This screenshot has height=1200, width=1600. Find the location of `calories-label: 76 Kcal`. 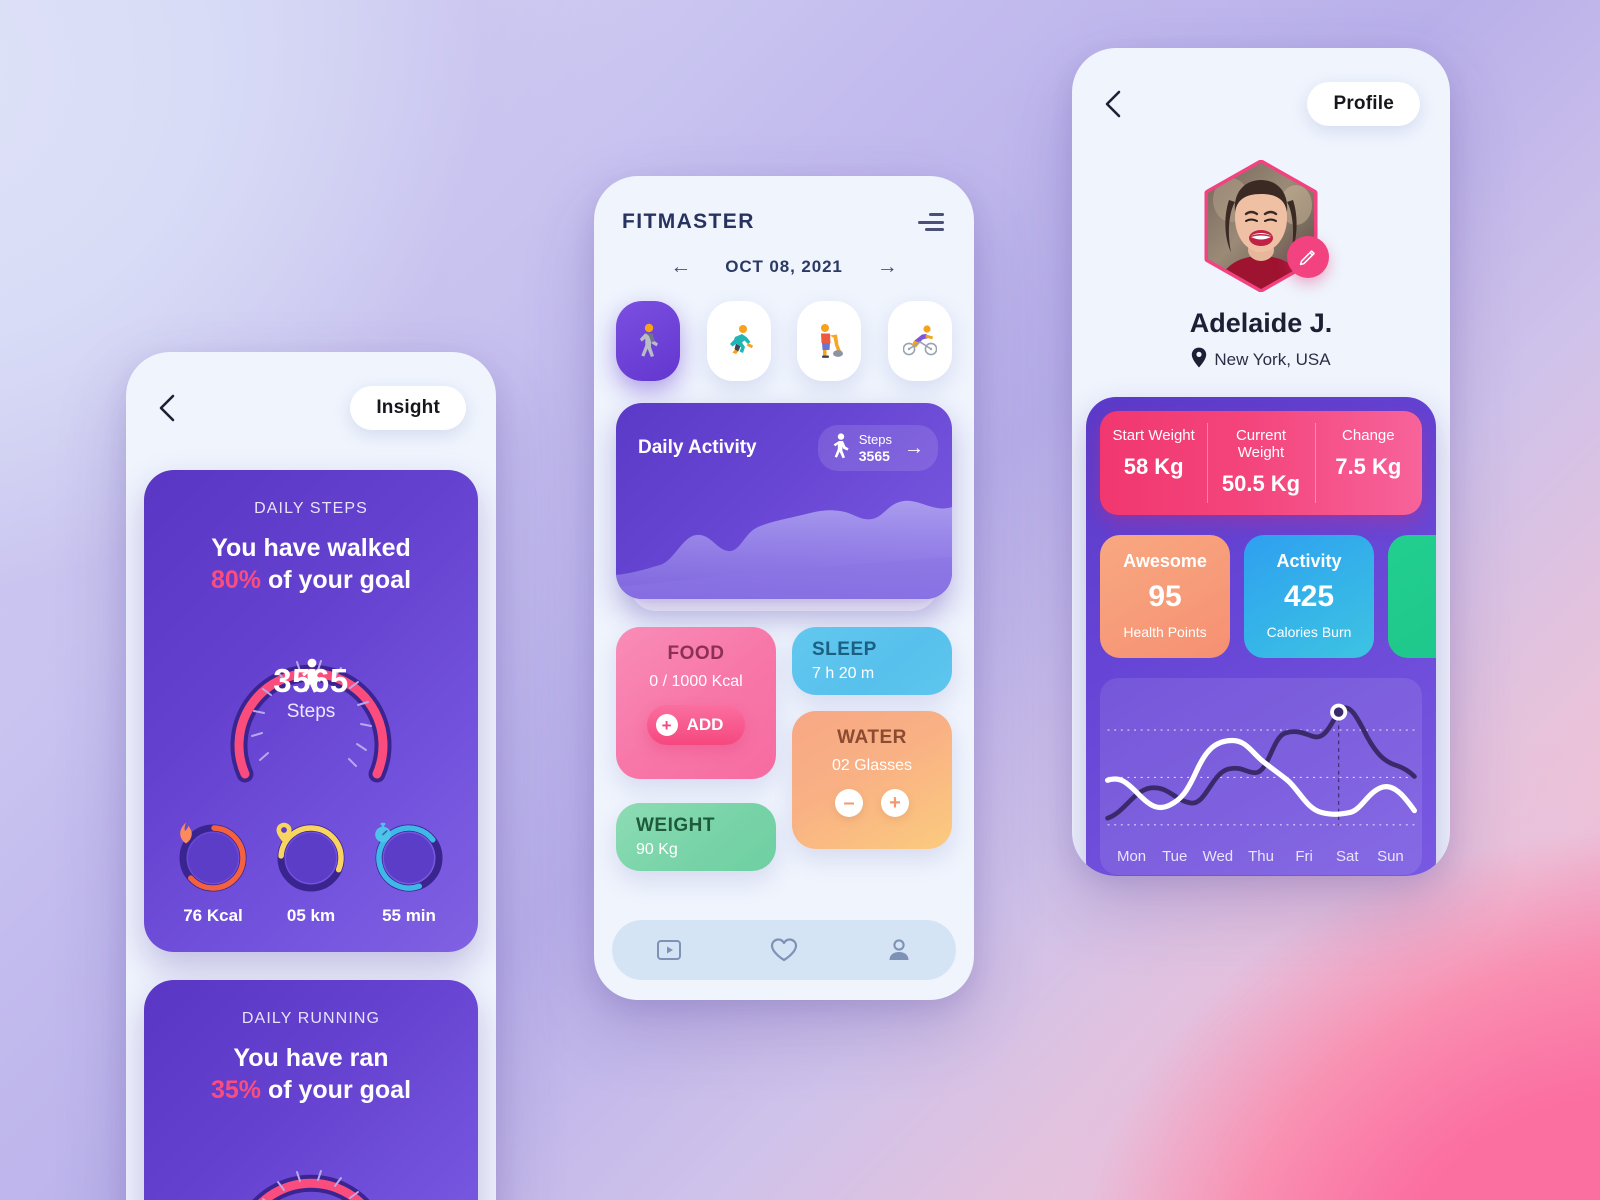

calories-label: 76 Kcal is located at coordinates (213, 915).